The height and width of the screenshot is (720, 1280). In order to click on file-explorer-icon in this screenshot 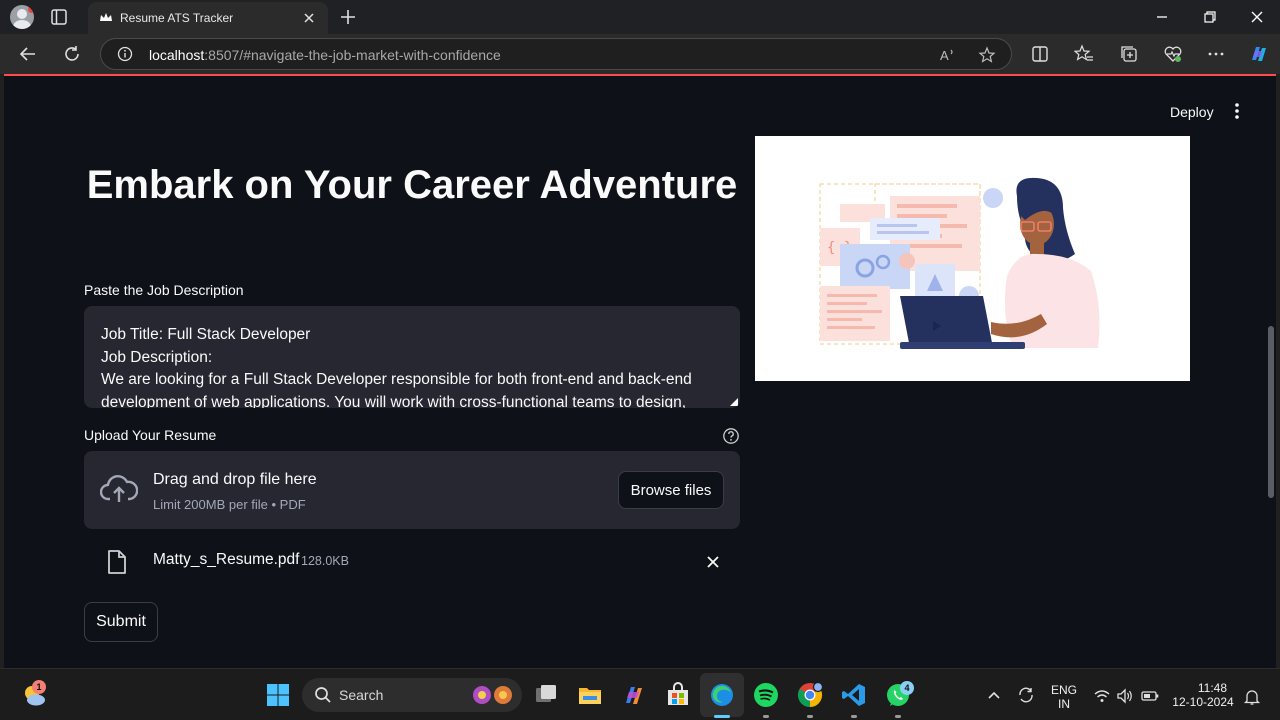, I will do `click(590, 695)`.